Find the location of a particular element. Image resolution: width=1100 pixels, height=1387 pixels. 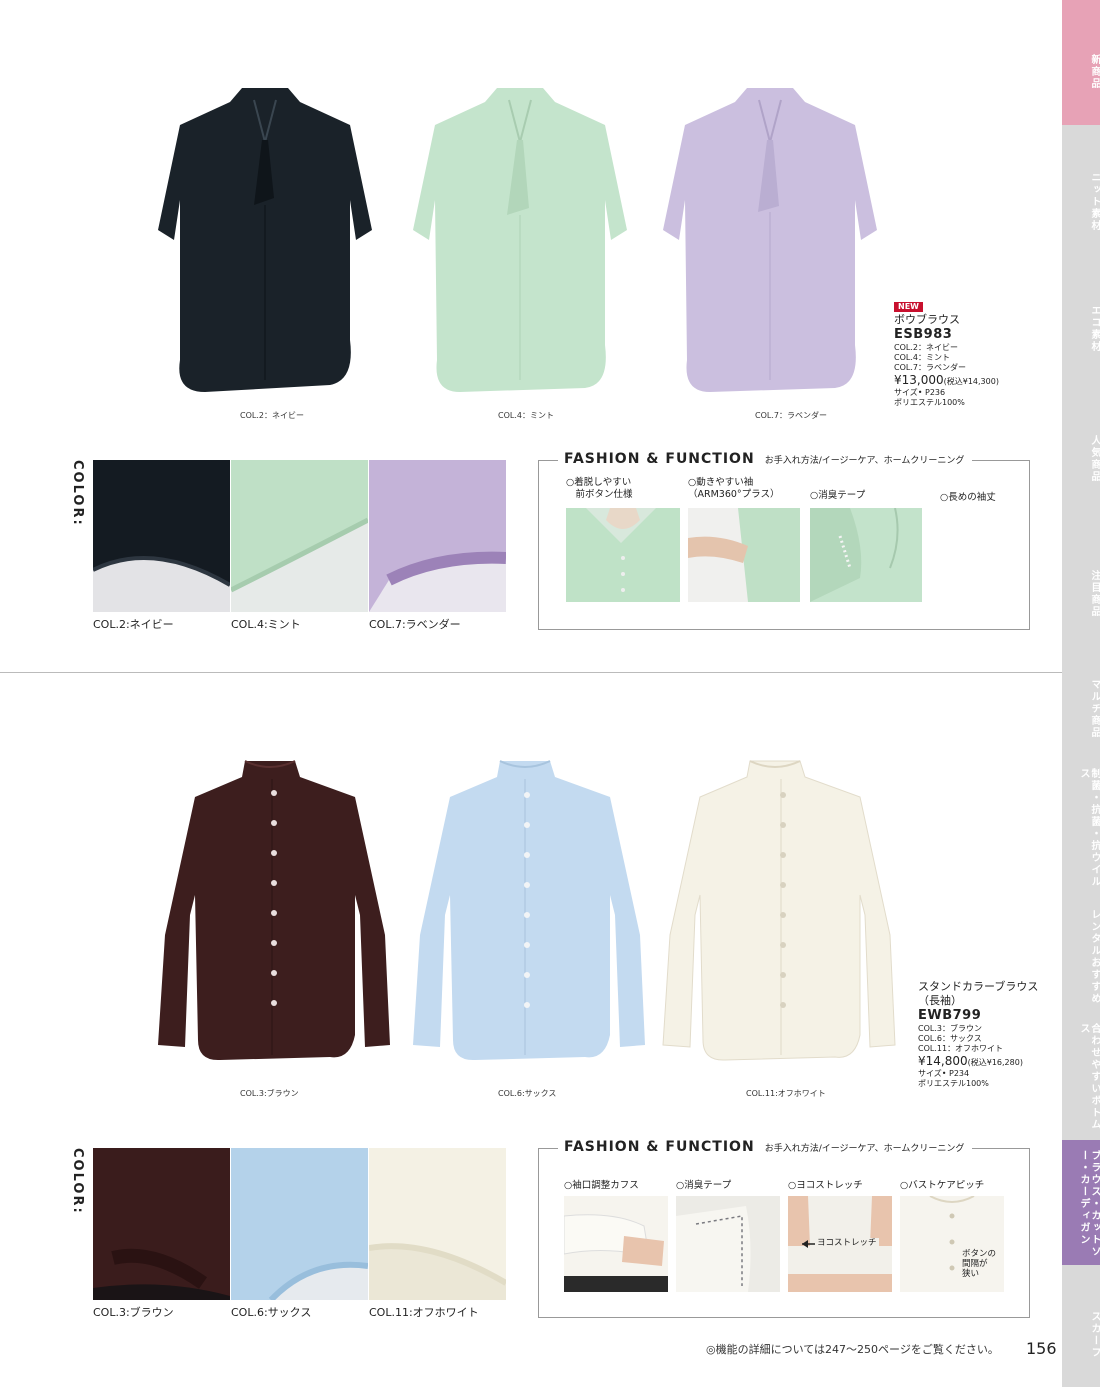

photo-caption-lavender: COL.7：ラベンダー is located at coordinates (791, 415).